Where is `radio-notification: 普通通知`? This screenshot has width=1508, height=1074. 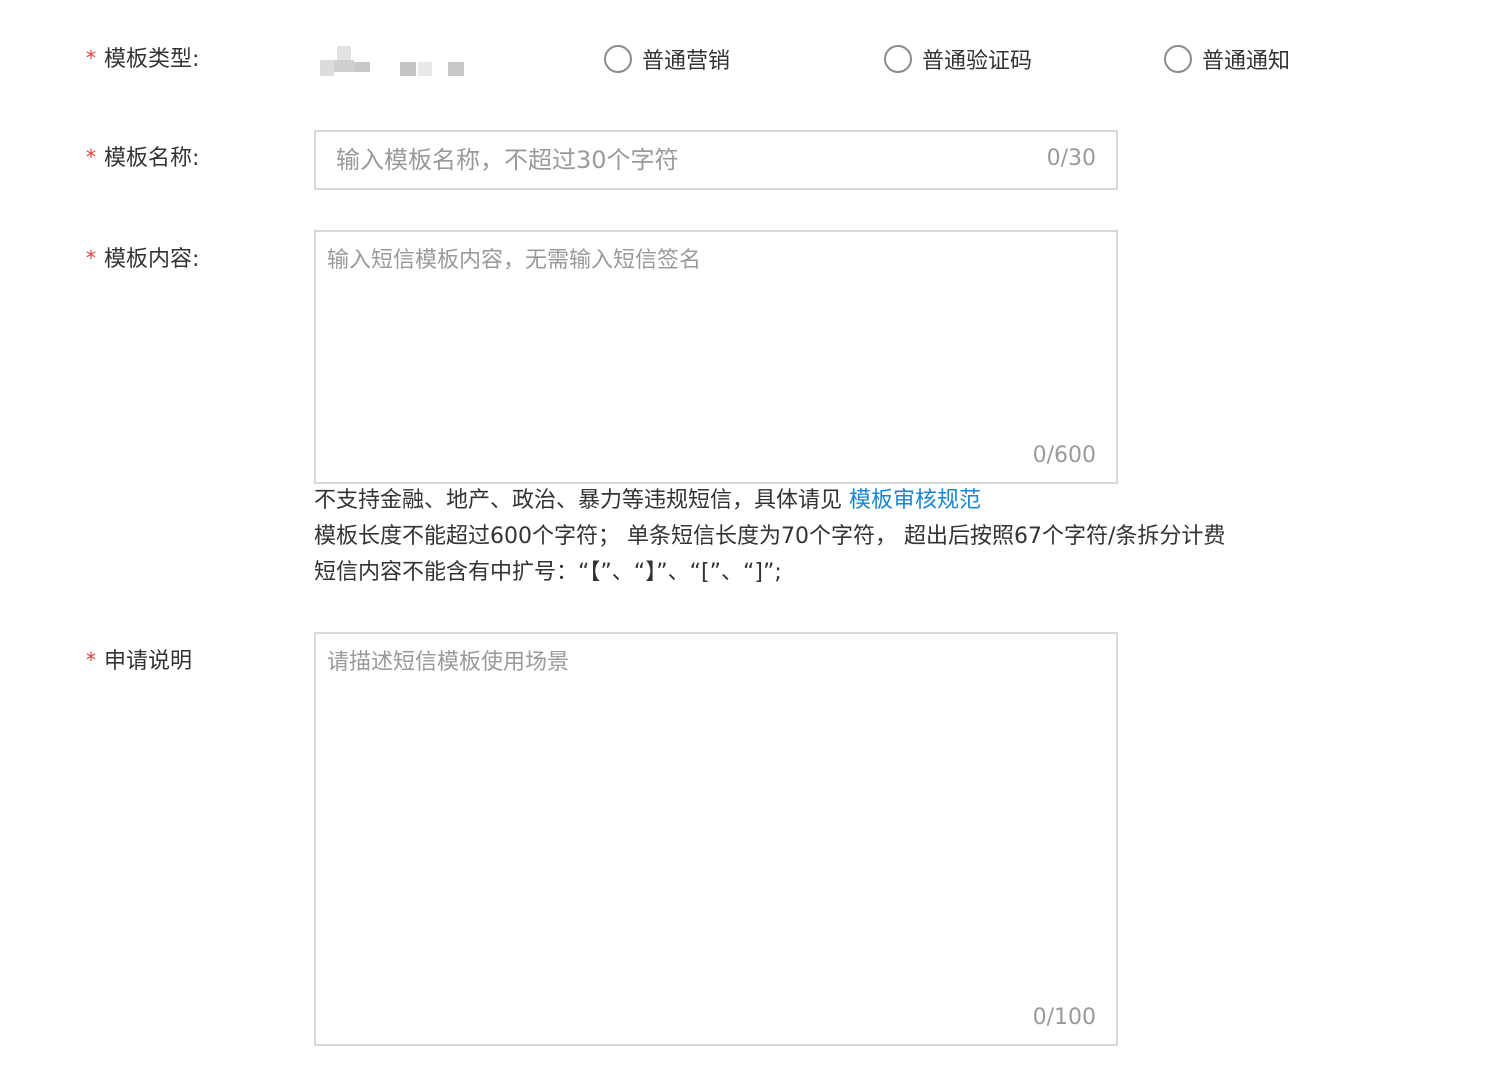
radio-notification: 普通通知 is located at coordinates (1227, 59).